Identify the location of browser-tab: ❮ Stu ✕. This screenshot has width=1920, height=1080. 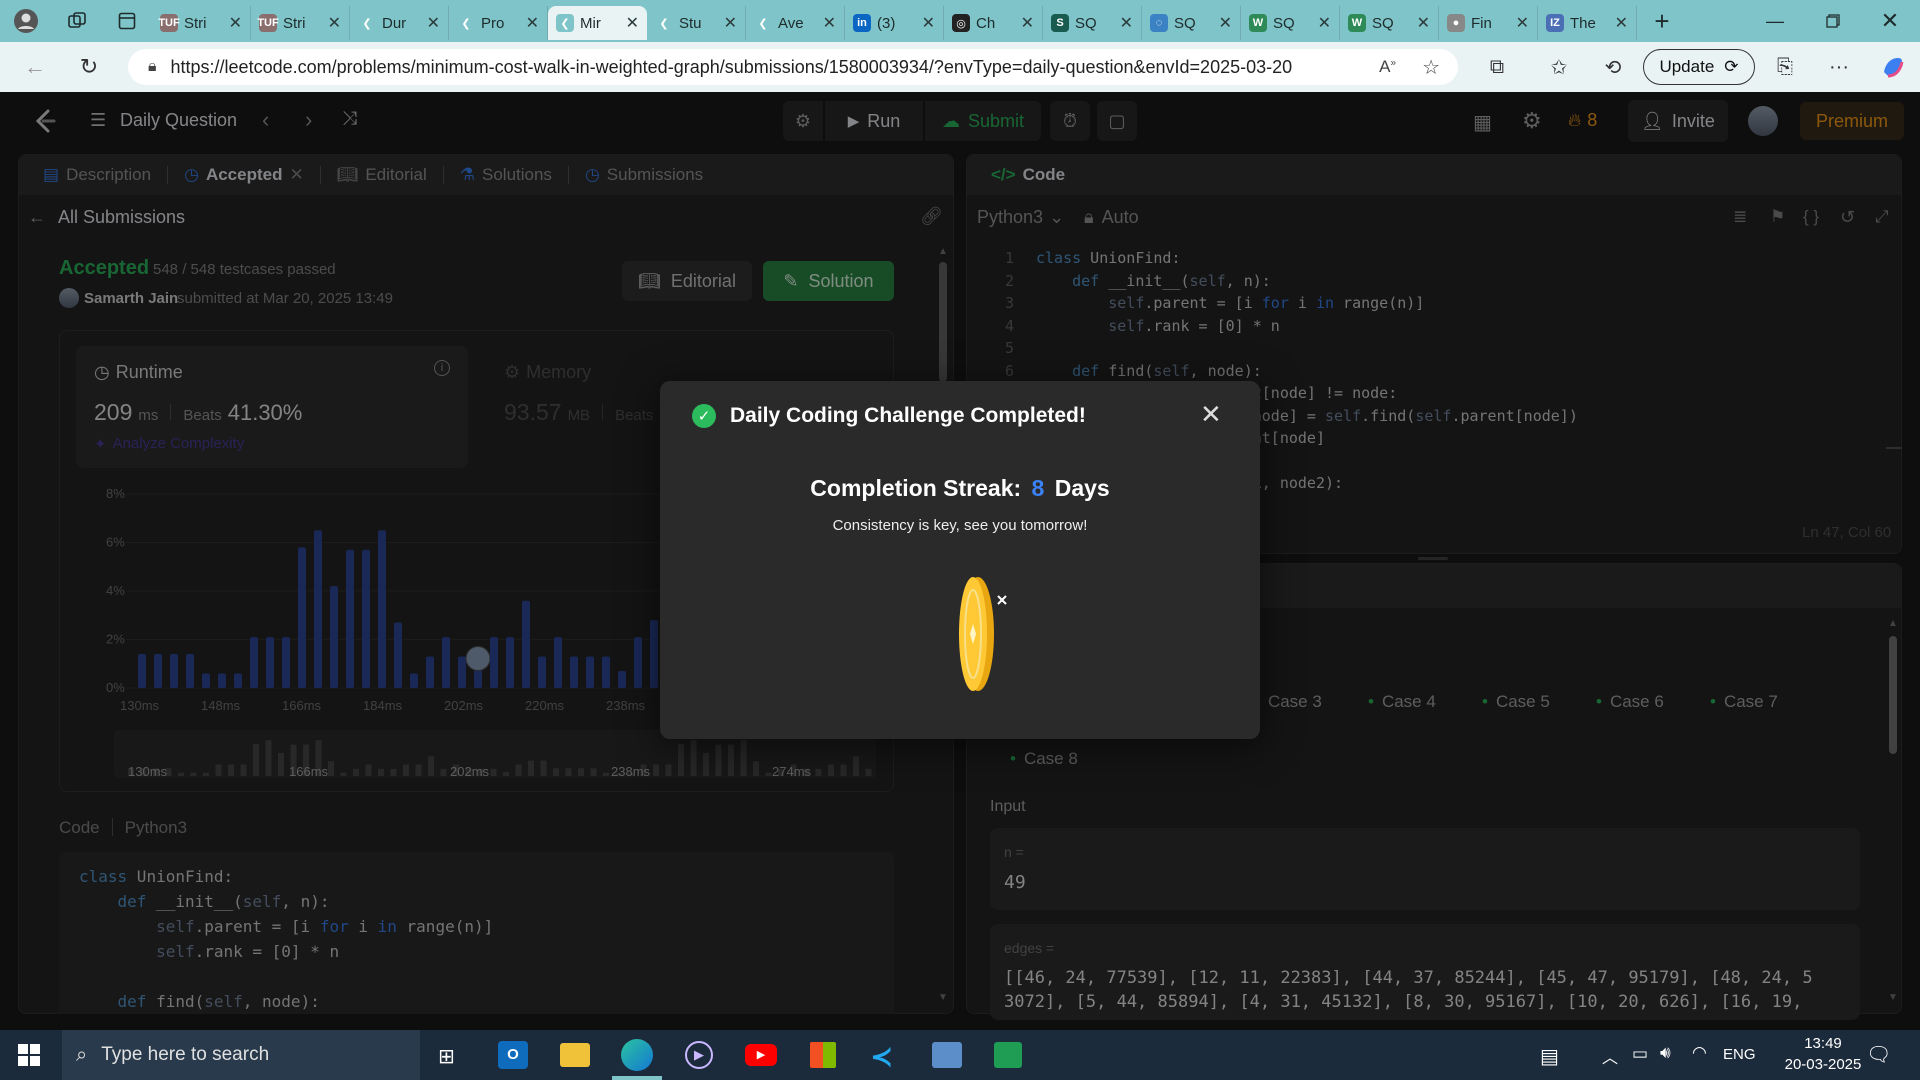
(696, 23).